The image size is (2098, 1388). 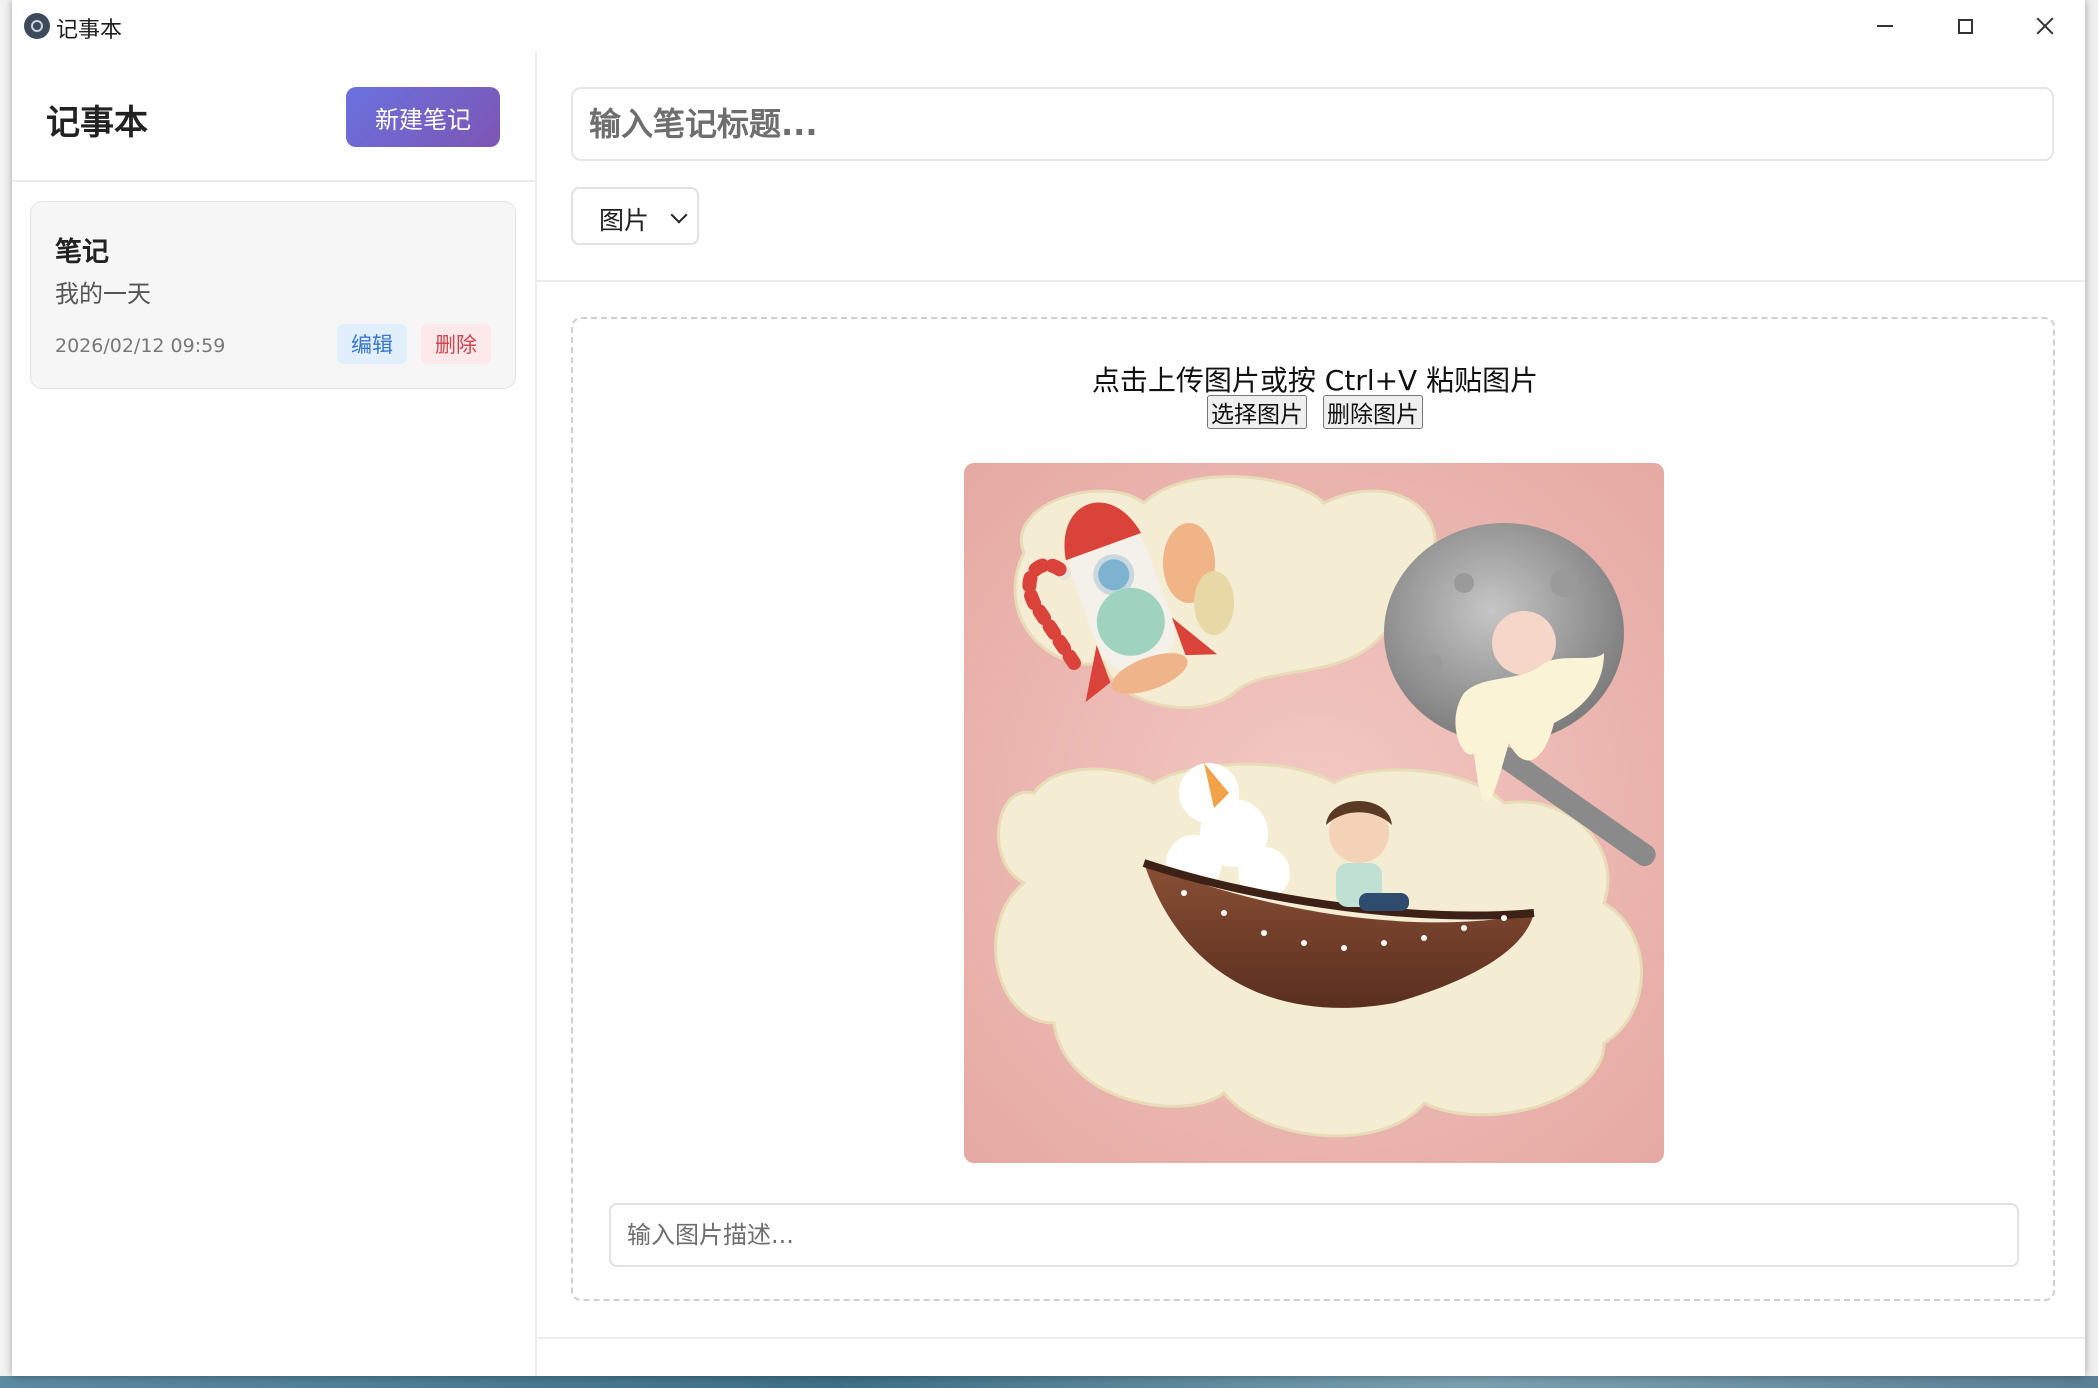 I want to click on desktop-background-left, so click(x=6, y=694).